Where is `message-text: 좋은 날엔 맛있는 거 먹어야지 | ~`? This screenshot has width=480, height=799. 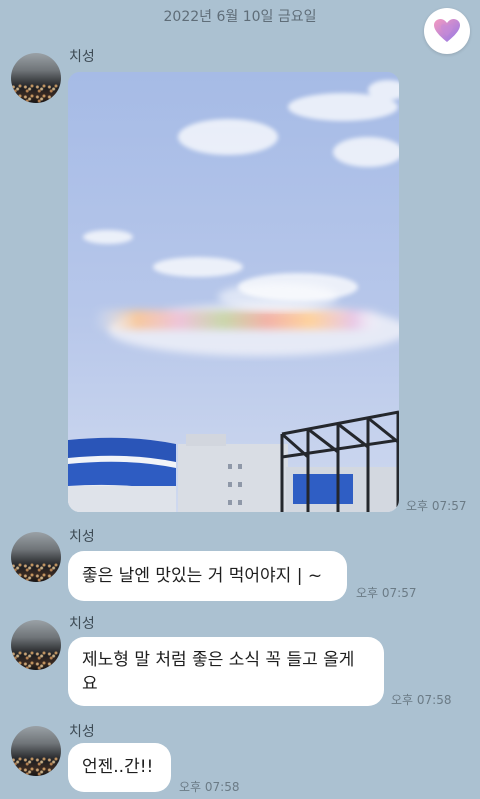
message-text: 좋은 날엔 맛있는 거 먹어야지 | ~ is located at coordinates (202, 576).